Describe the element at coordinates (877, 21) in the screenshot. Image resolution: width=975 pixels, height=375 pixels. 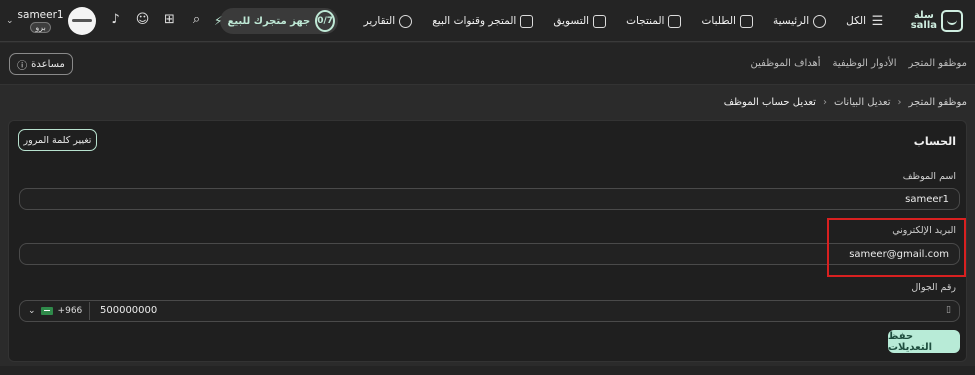
I see `menu-icon: ☰` at that location.